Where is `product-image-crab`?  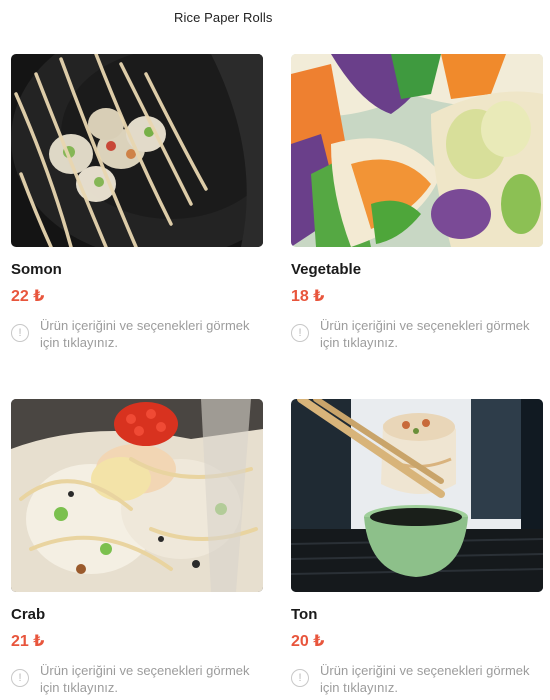
product-image-crab is located at coordinates (137, 495).